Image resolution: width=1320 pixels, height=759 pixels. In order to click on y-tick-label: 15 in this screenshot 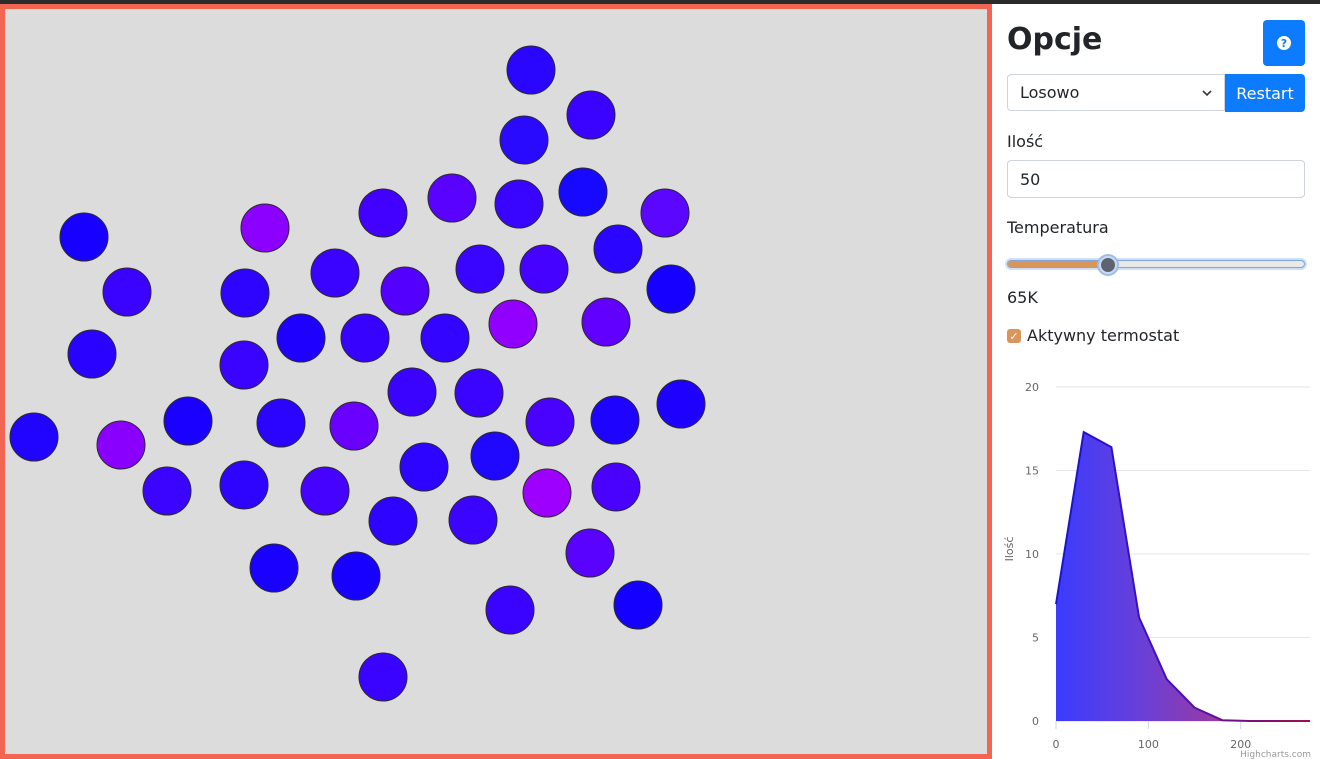, I will do `click(1032, 471)`.